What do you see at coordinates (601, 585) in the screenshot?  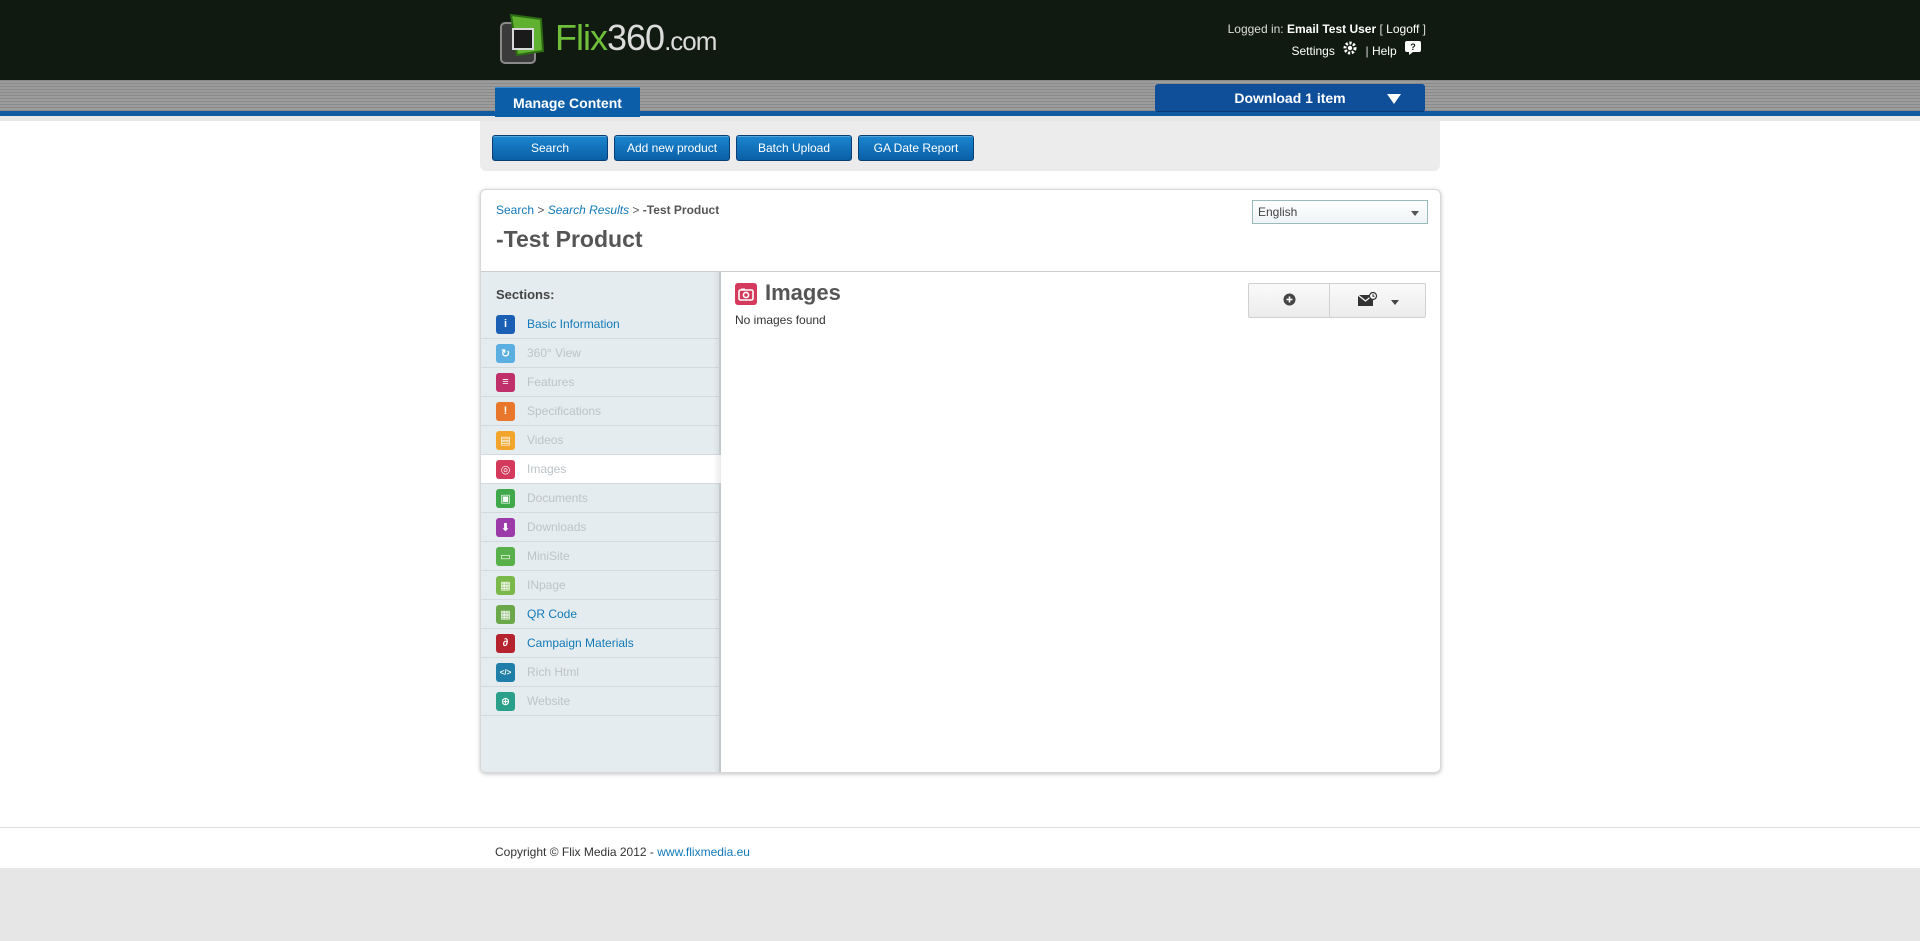 I see `sidebar-item-inpage: ▦ INpage` at bounding box center [601, 585].